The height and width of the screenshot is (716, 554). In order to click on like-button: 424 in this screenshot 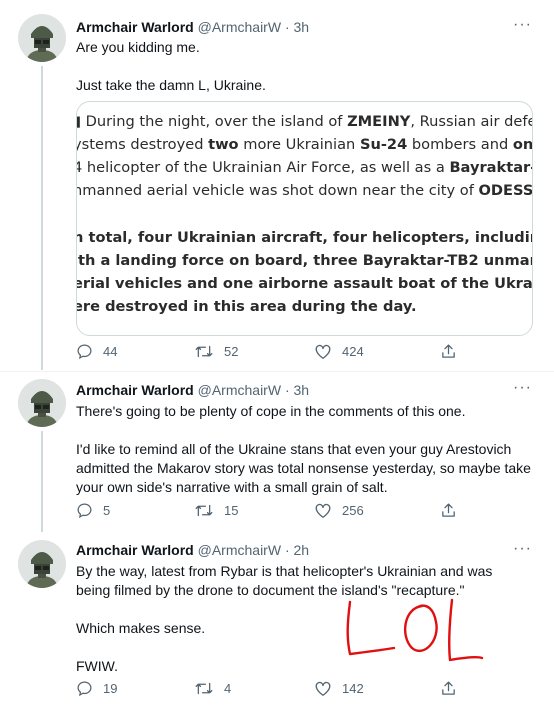, I will do `click(339, 351)`.